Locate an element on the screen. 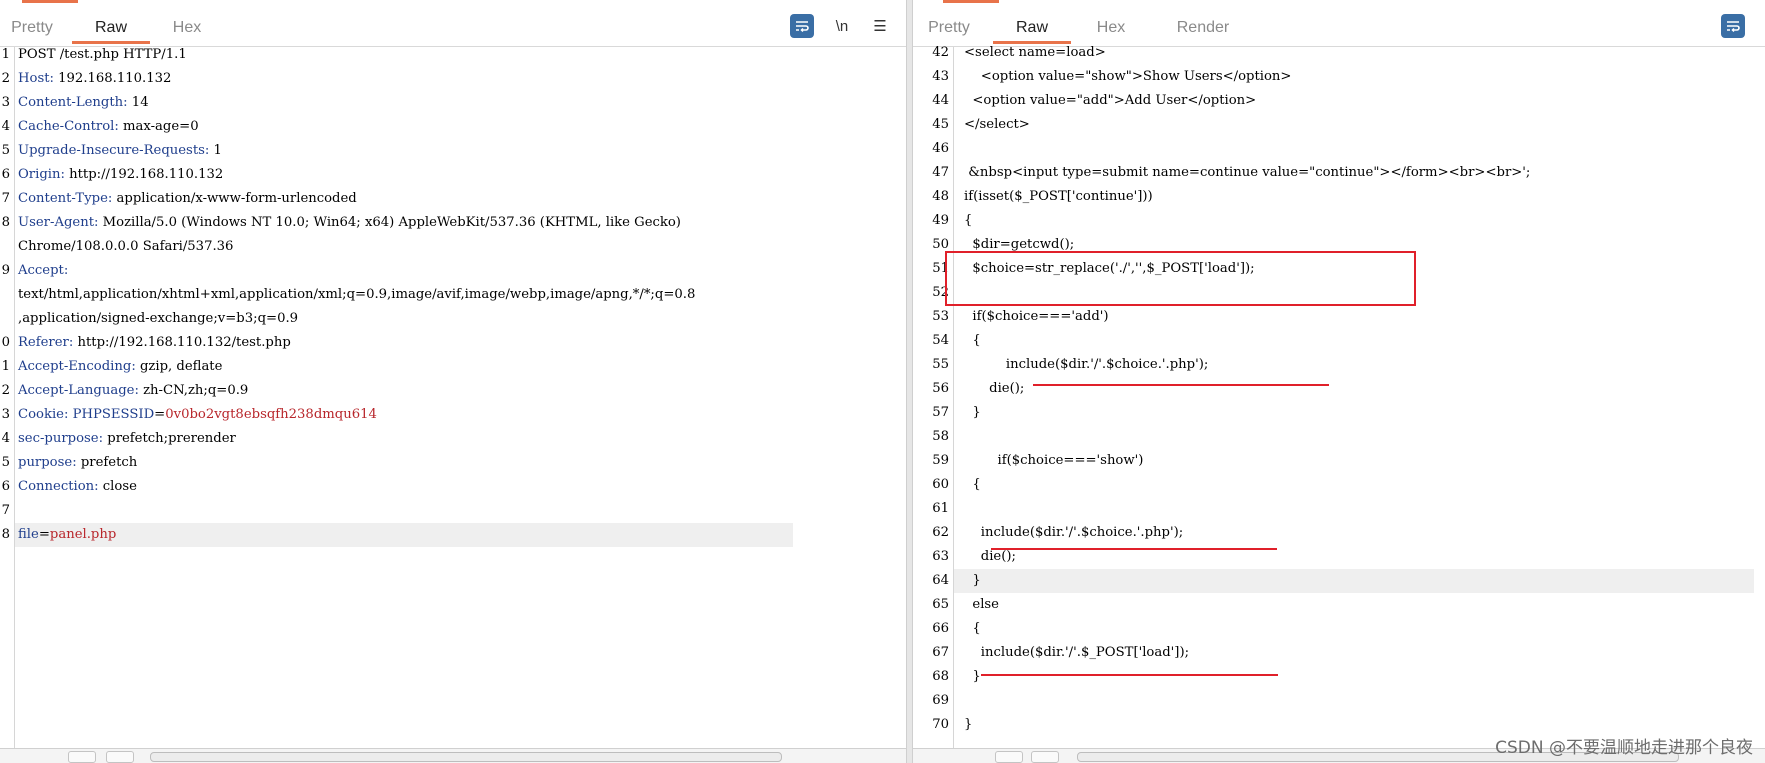  header-name: PHPSESSID is located at coordinates (113, 414).